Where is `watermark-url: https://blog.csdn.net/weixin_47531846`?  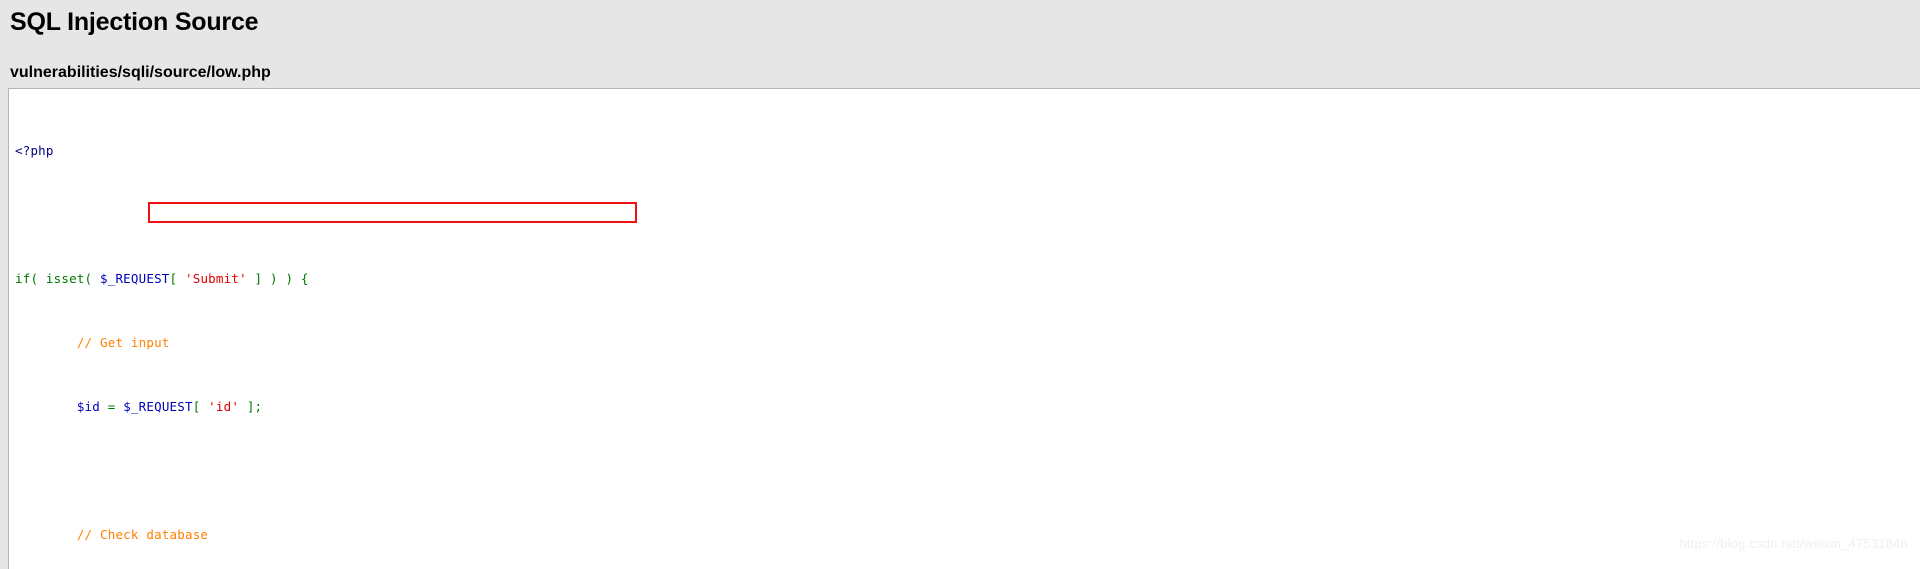 watermark-url: https://blog.csdn.net/weixin_47531846 is located at coordinates (1793, 543).